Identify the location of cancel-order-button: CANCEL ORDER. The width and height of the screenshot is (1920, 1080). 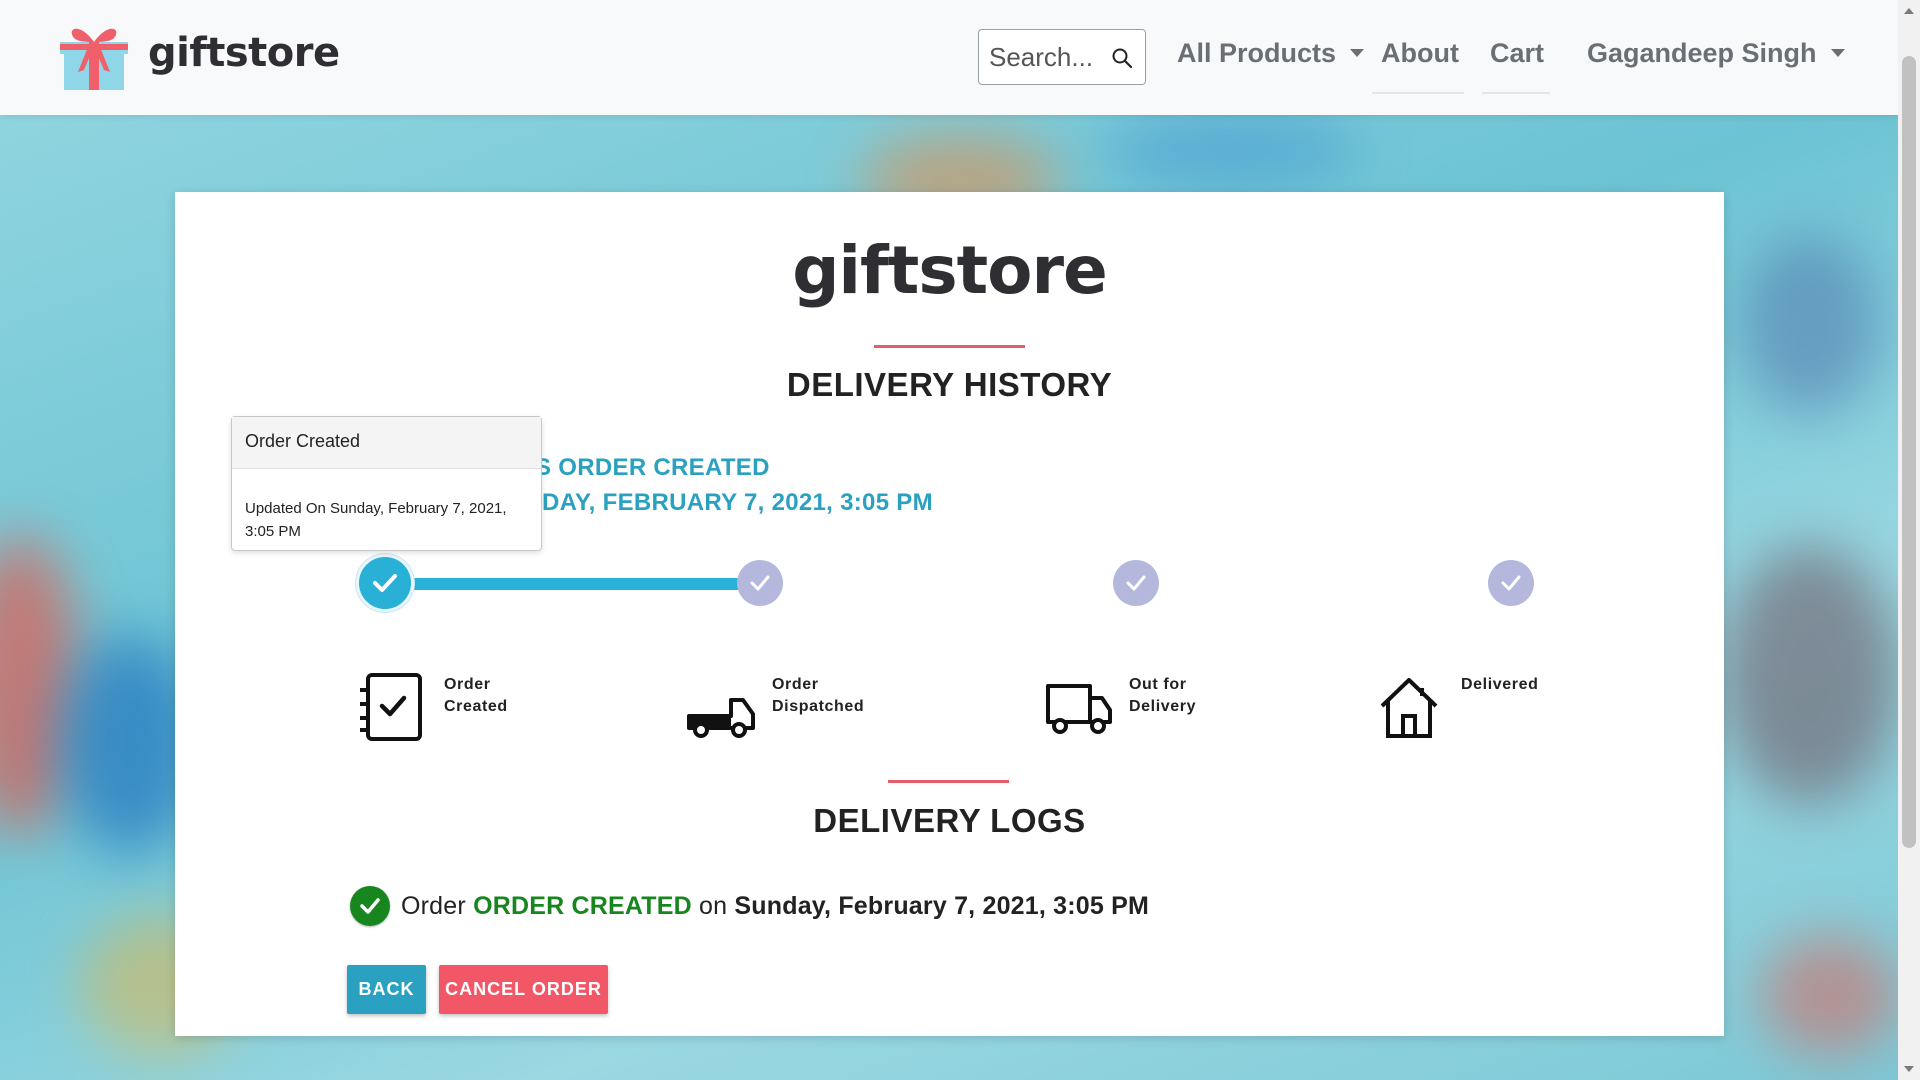
(523, 989).